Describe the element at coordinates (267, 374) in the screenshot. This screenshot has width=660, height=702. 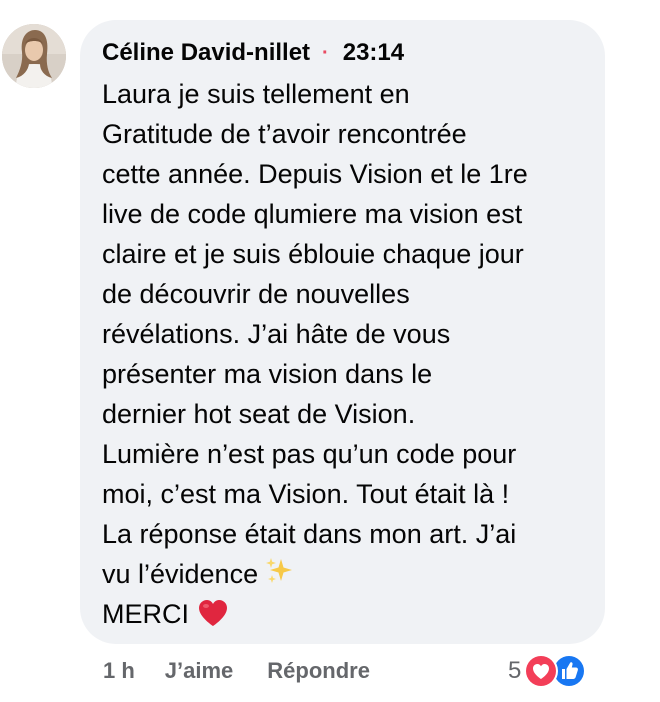
I see `comment-line: présenter ma vision dans le` at that location.